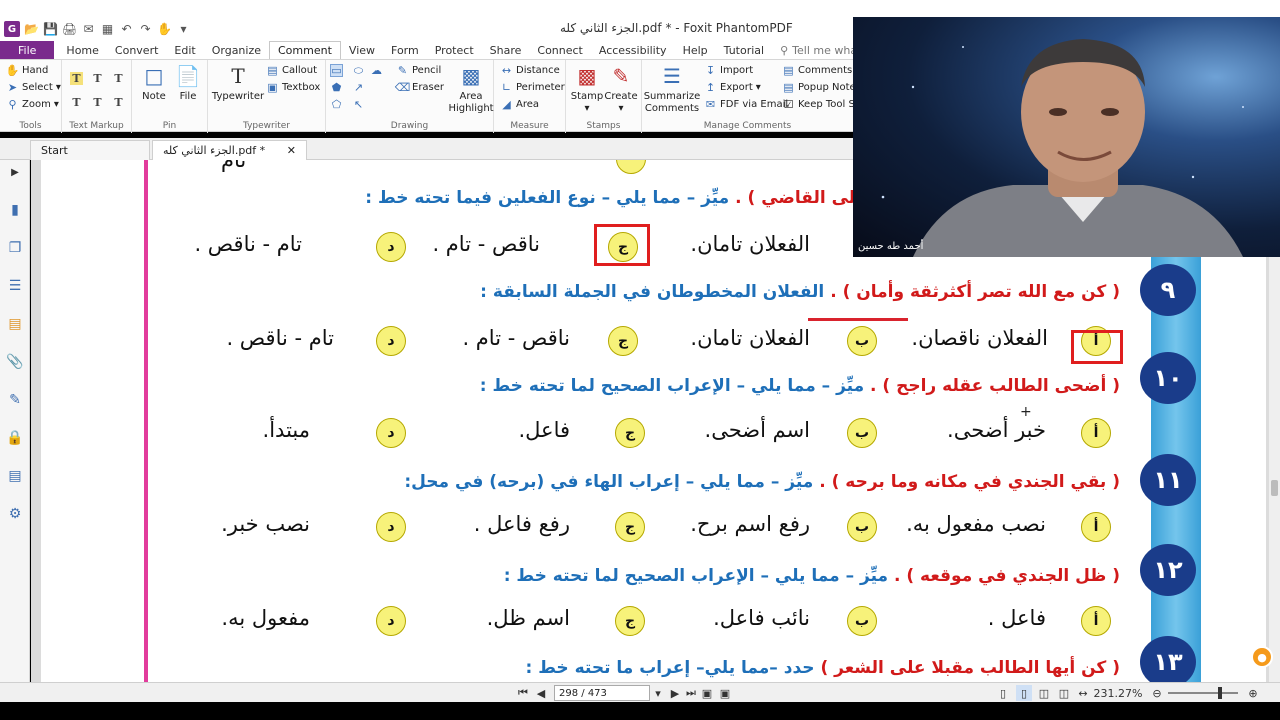  What do you see at coordinates (291, 150) in the screenshot?
I see `close-tab-icon: ✕` at bounding box center [291, 150].